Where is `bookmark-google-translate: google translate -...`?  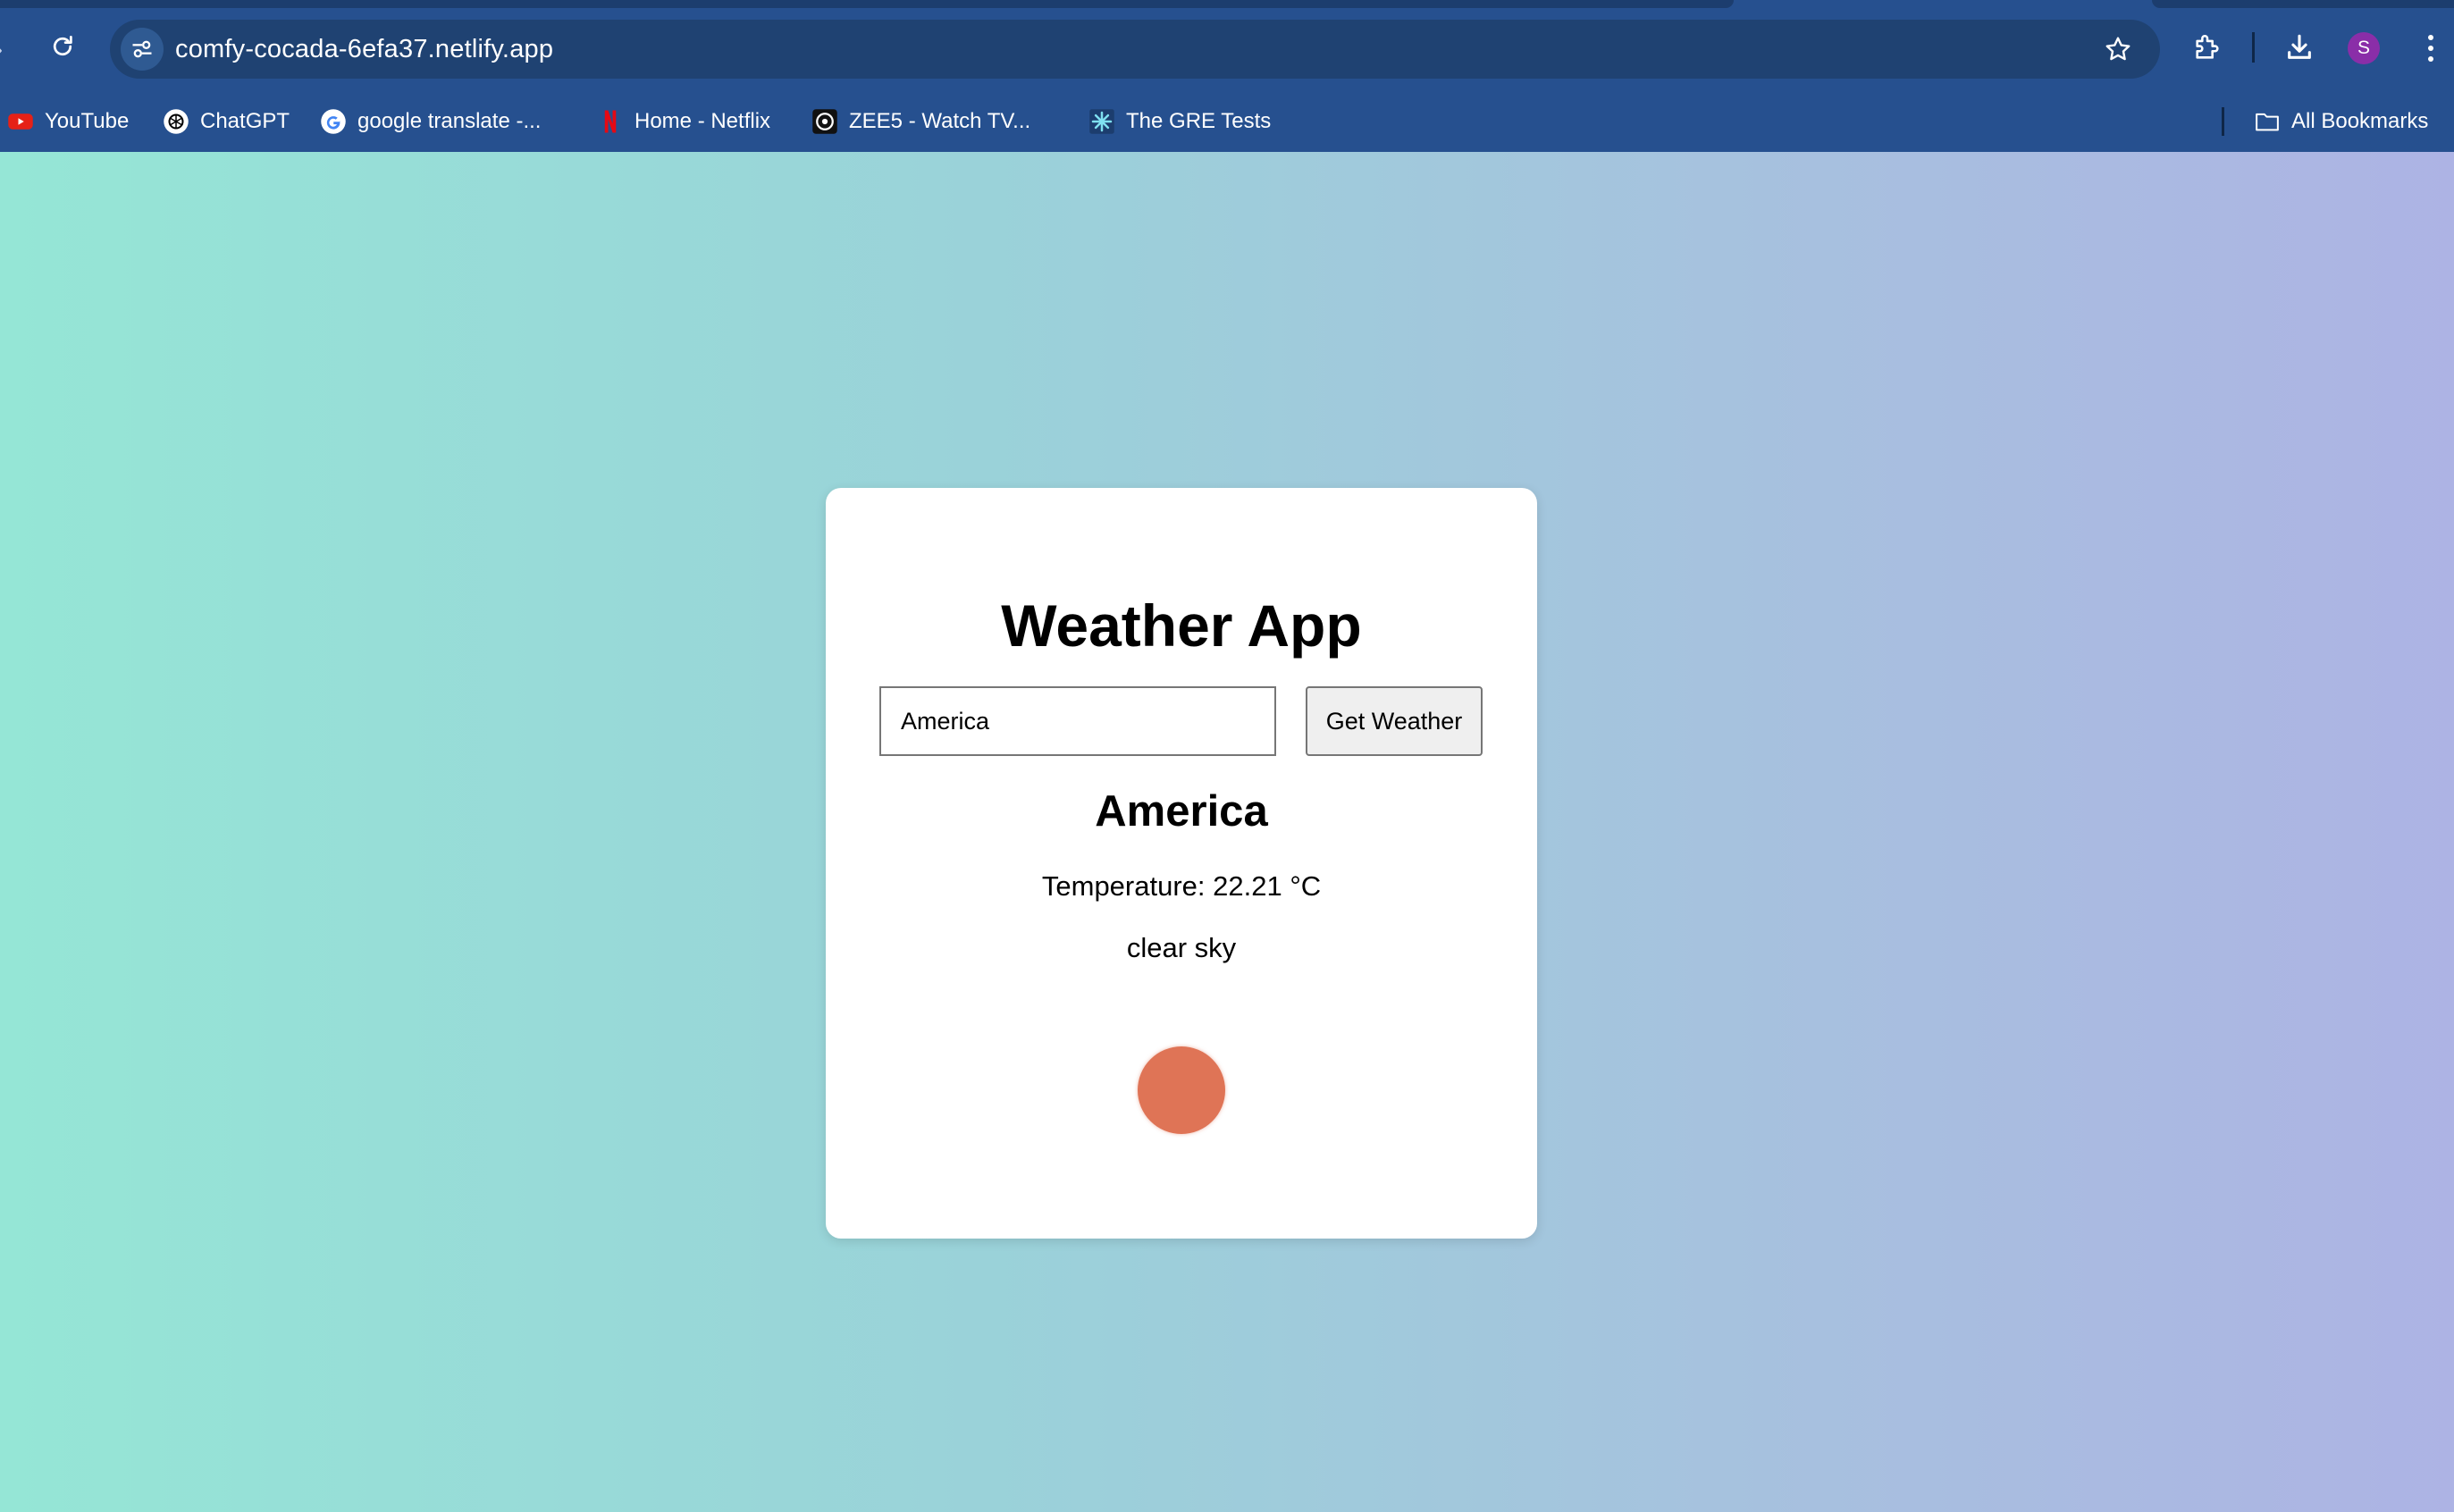 bookmark-google-translate: google translate -... is located at coordinates (430, 121).